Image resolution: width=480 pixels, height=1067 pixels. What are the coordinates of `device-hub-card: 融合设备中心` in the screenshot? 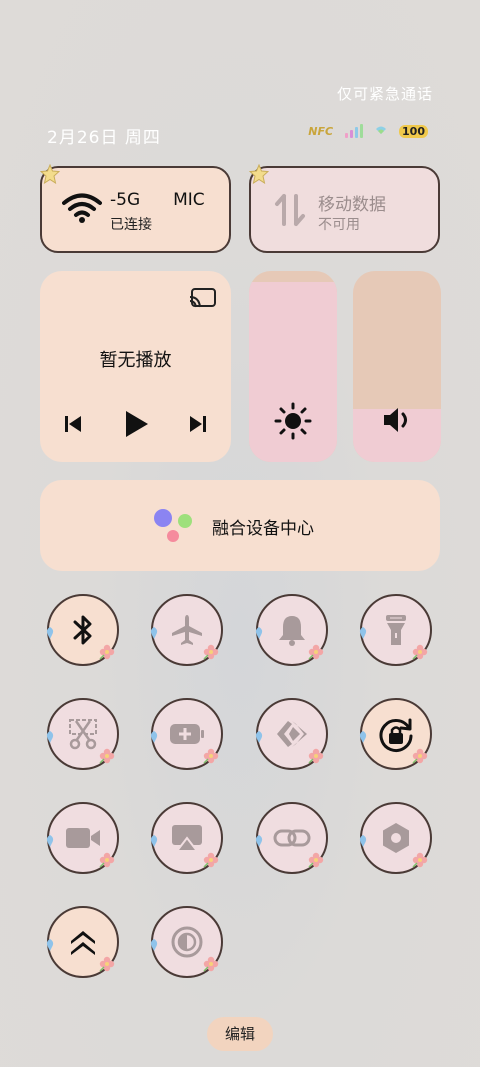 It's located at (240, 525).